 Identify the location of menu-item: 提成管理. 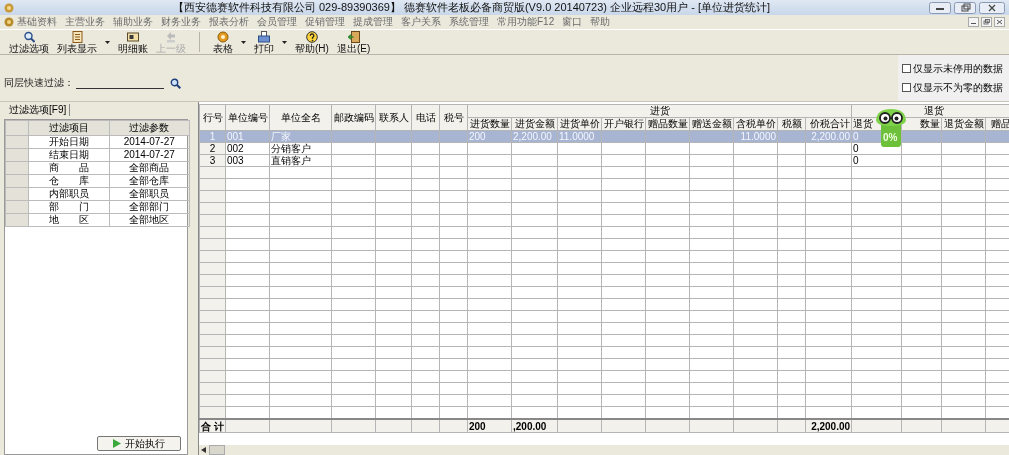
(373, 22).